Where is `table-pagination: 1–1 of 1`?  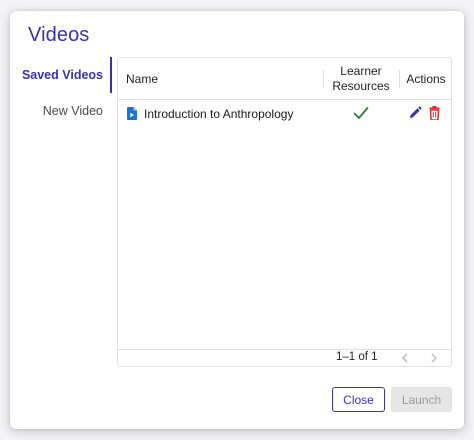
table-pagination: 1–1 of 1 is located at coordinates (284, 357).